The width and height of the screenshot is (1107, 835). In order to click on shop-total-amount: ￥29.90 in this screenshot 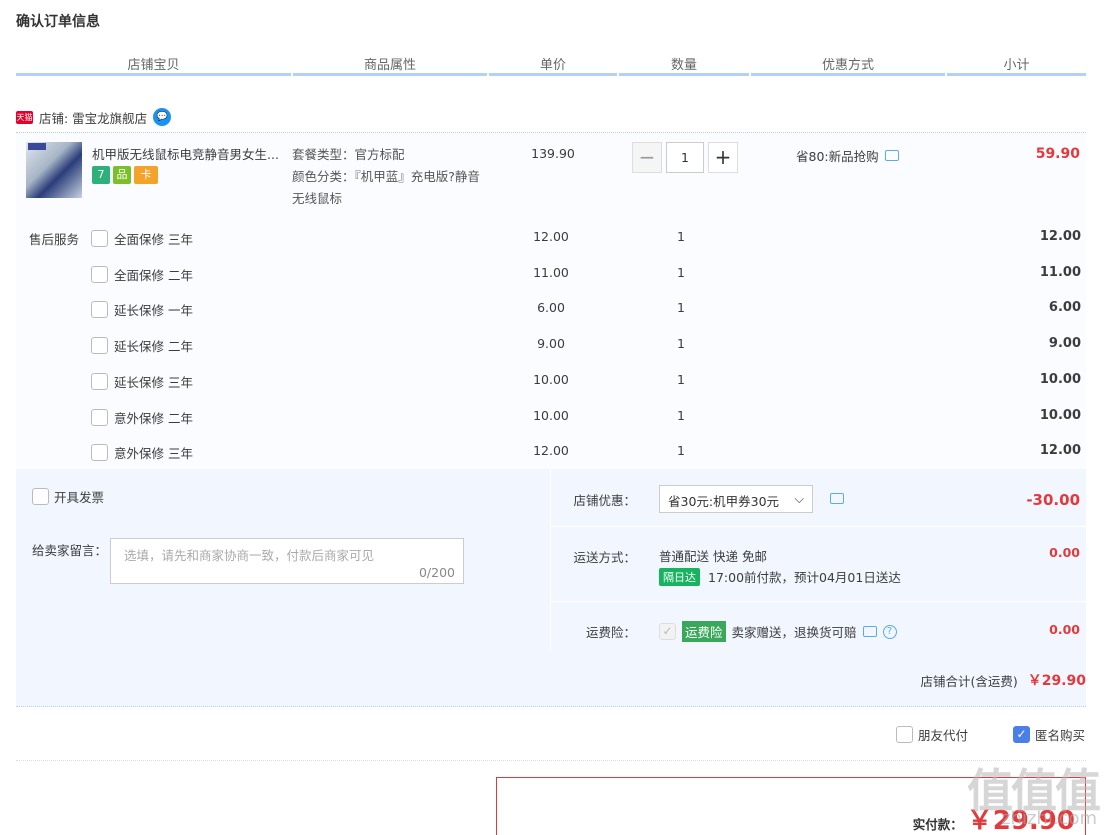, I will do `click(1056, 681)`.